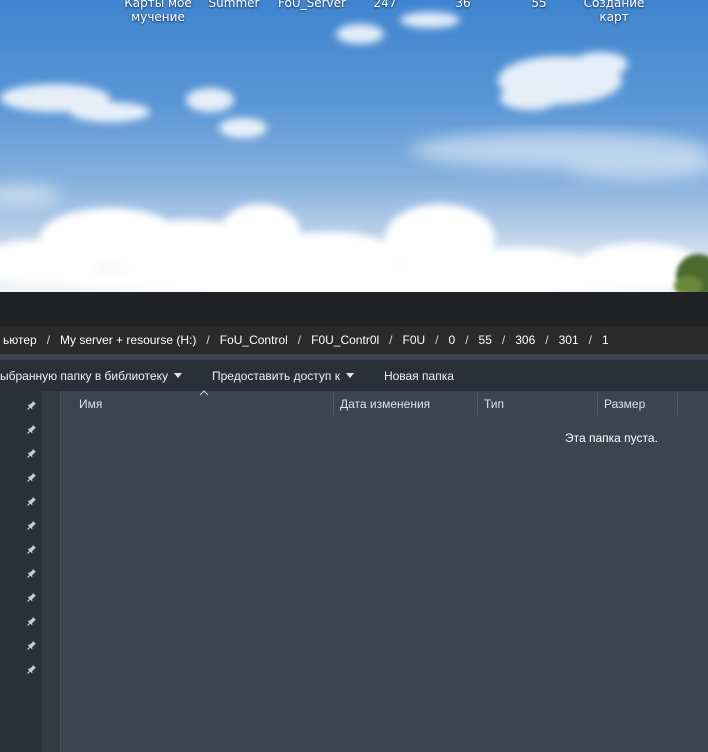 Image resolution: width=708 pixels, height=752 pixels. What do you see at coordinates (158, 12) in the screenshot?
I see `desktop-icon-label: Карты мое мучение` at bounding box center [158, 12].